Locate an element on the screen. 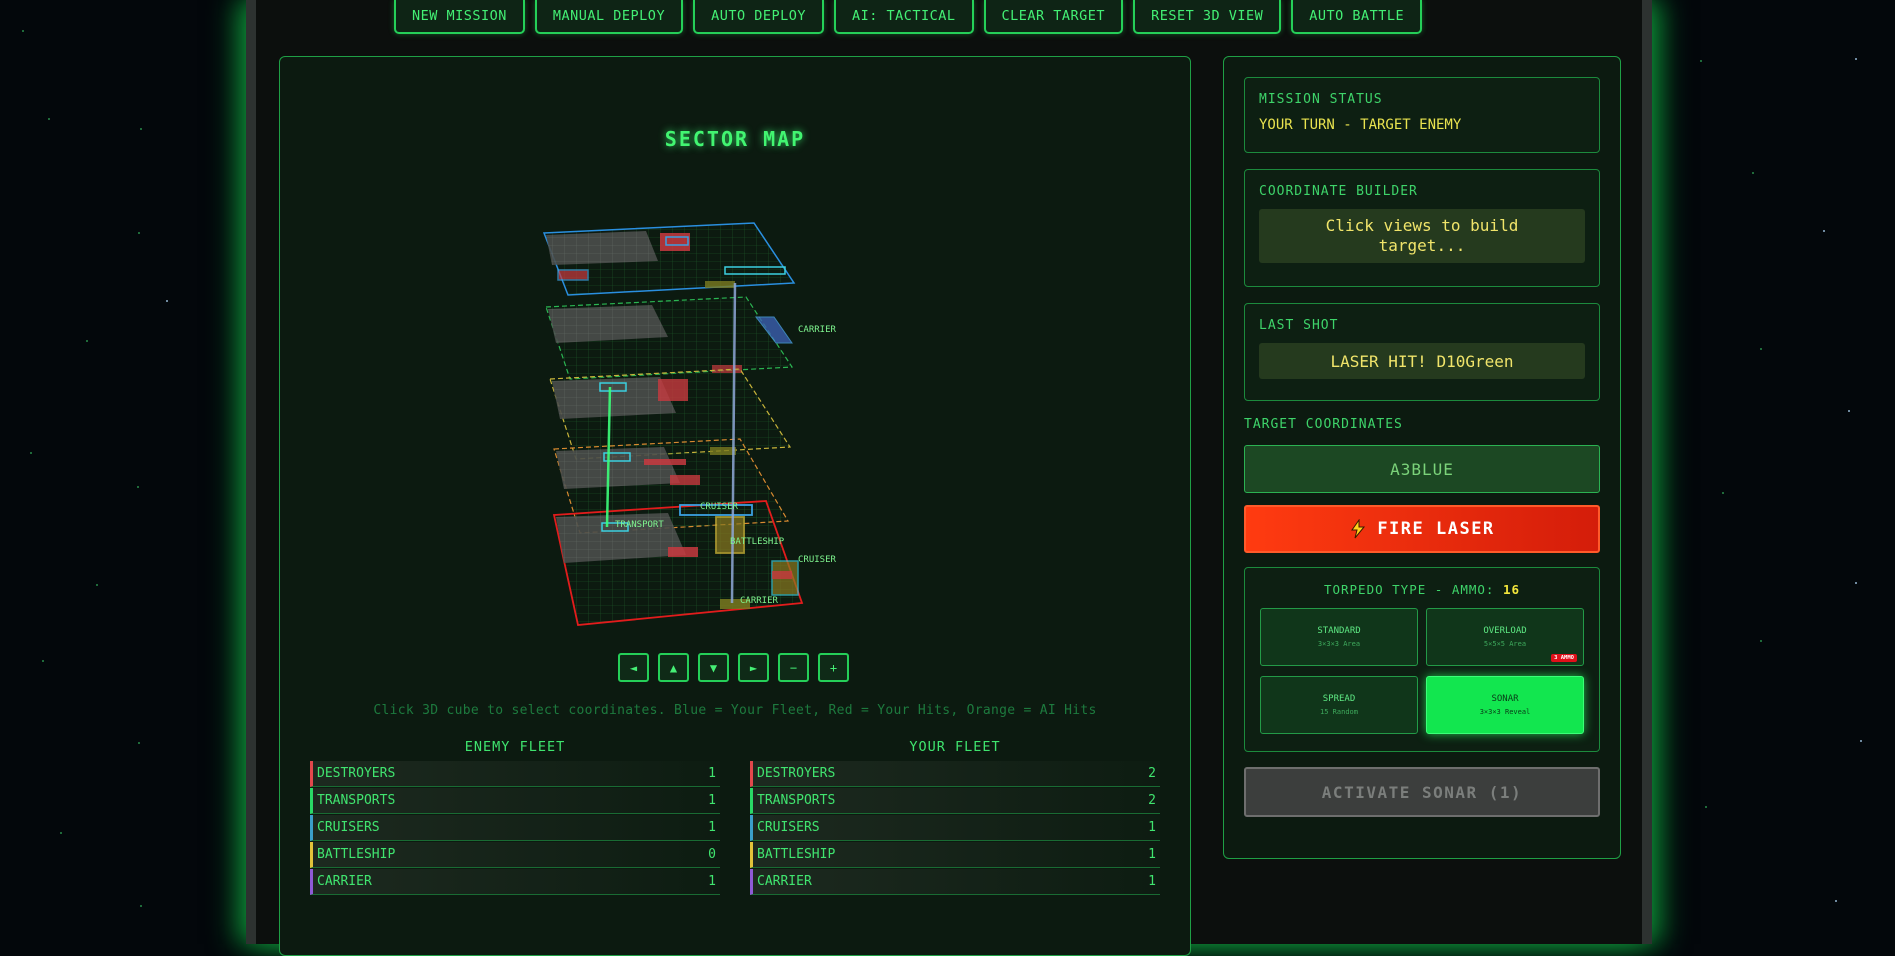  torpedo-overload-option: OVERLOAD 5×5×5 Area 3 AMMO is located at coordinates (1505, 637).